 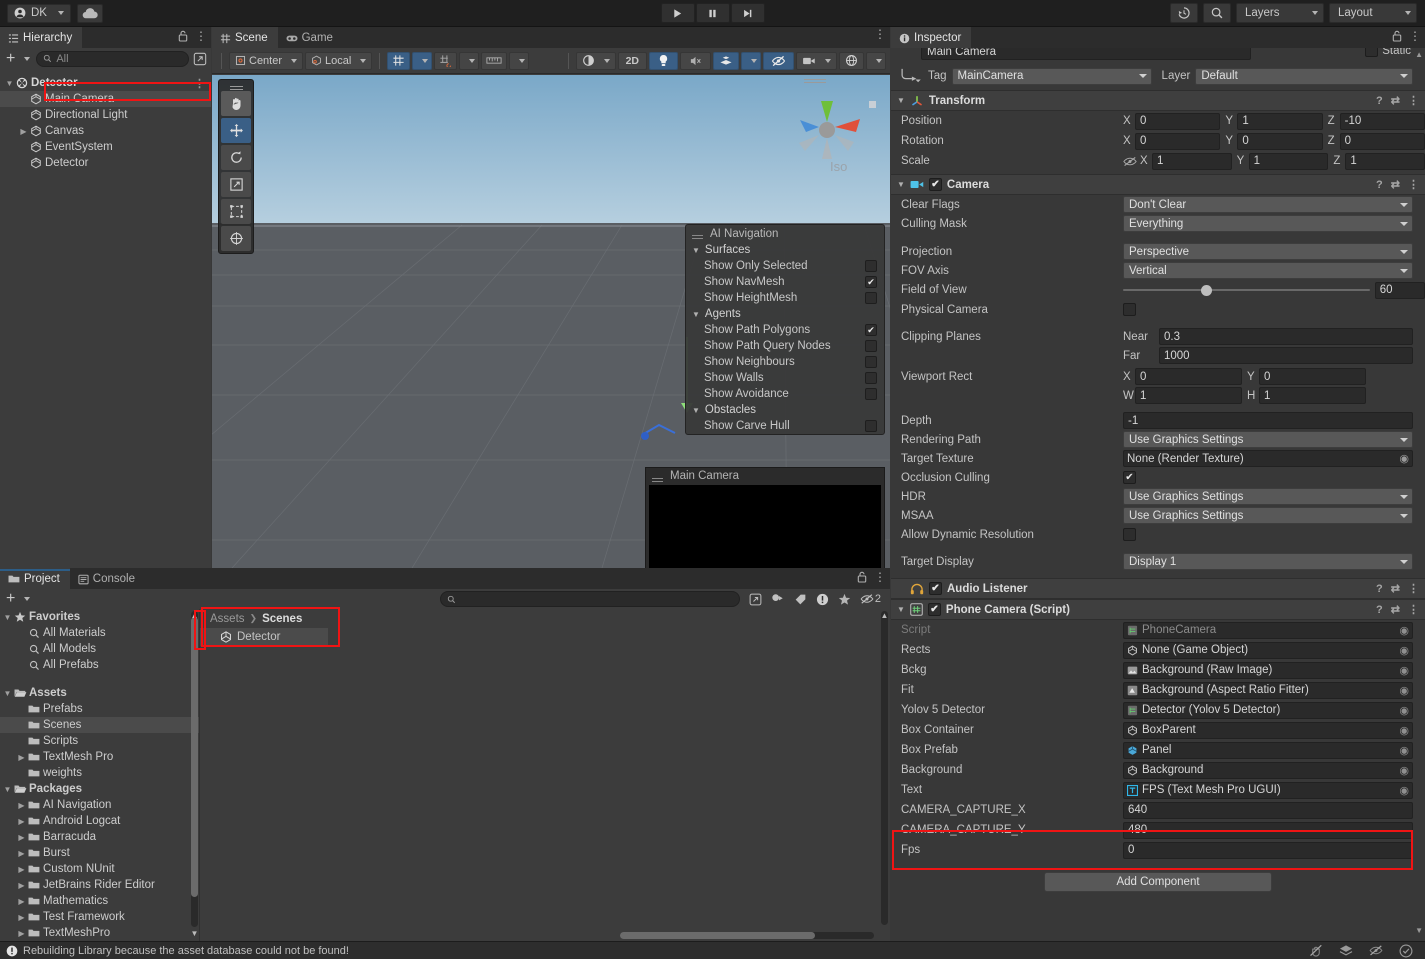 What do you see at coordinates (446, 60) in the screenshot?
I see `grid-visibility-toggle` at bounding box center [446, 60].